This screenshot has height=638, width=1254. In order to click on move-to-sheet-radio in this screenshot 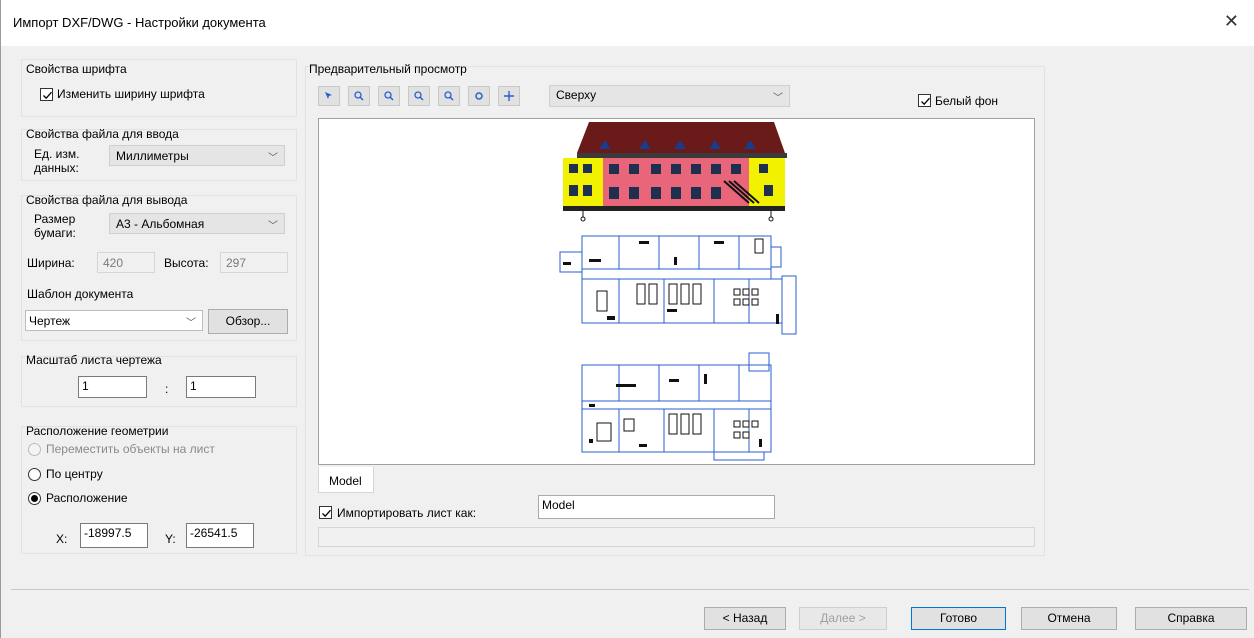, I will do `click(34, 449)`.